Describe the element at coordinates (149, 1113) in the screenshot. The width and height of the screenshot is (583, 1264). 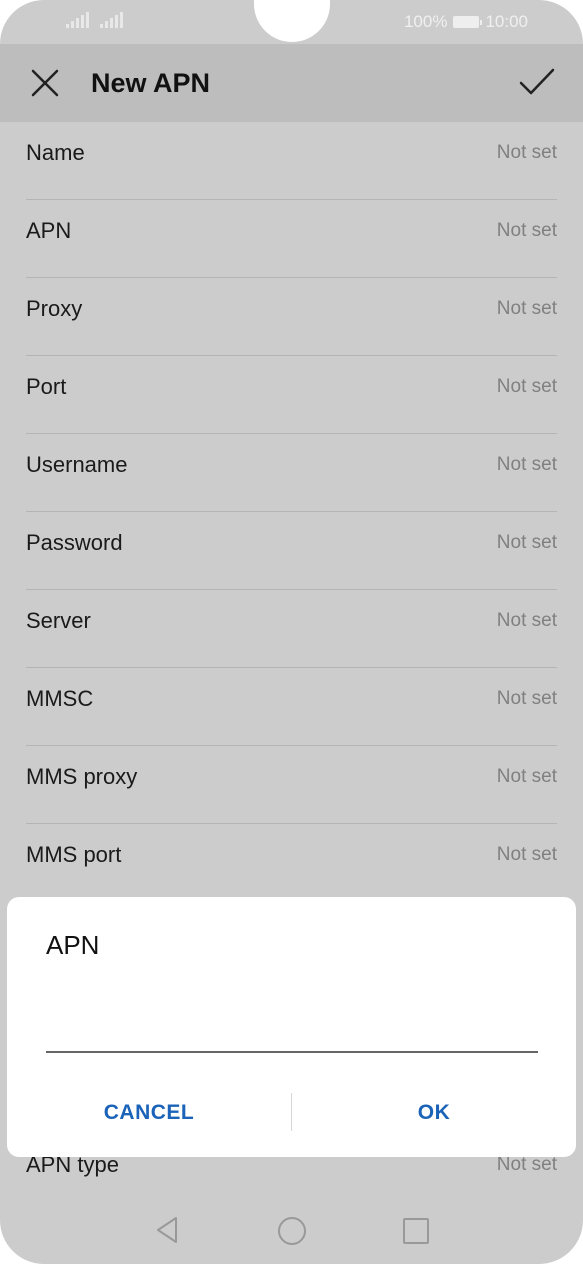
I see `cancel-button: CANCEL` at that location.